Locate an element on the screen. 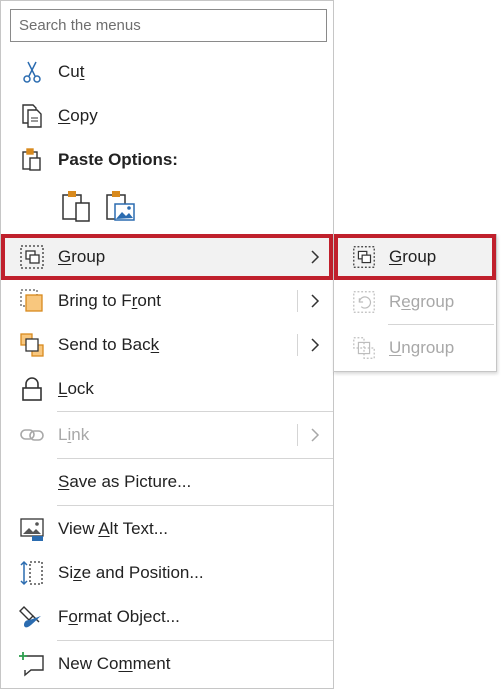  new-comment-icon is located at coordinates (32, 664).